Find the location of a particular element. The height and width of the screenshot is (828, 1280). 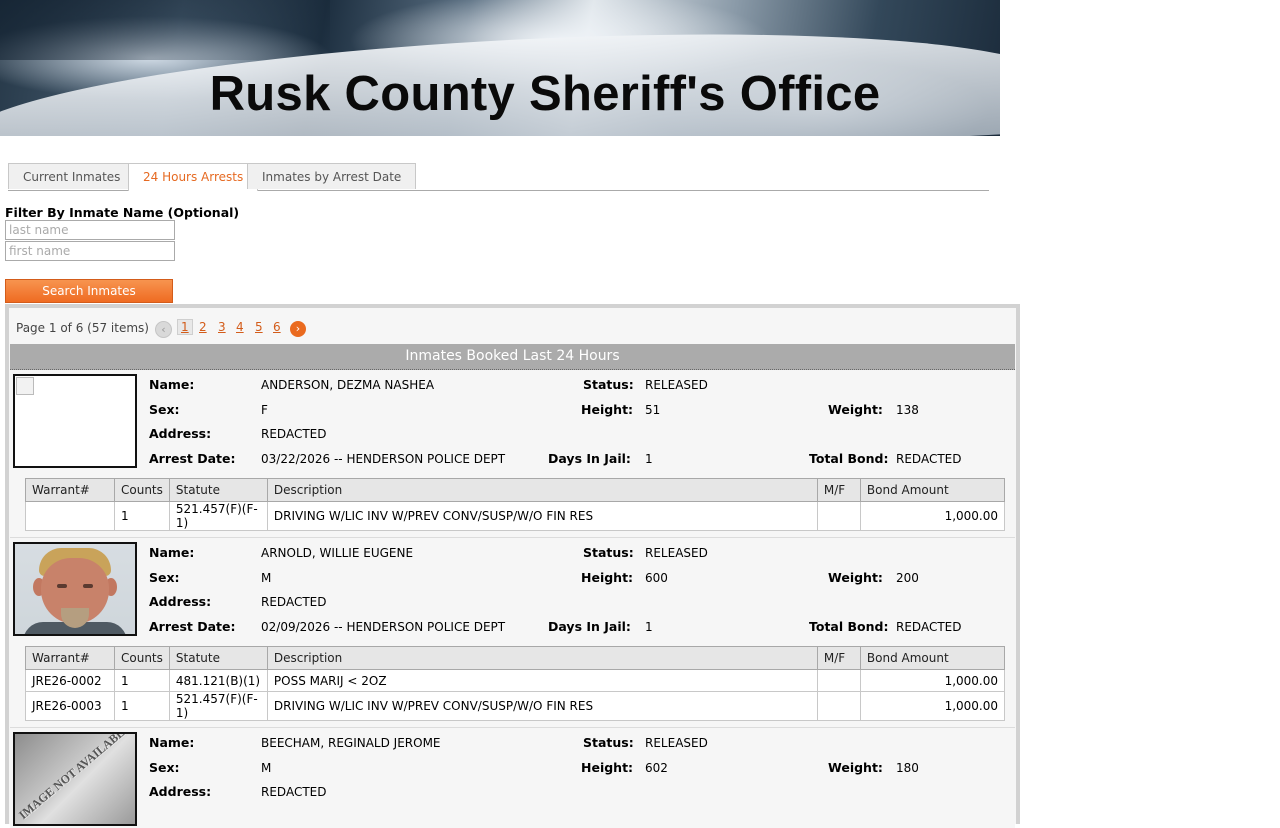

chevron-right-icon: › is located at coordinates (298, 329).